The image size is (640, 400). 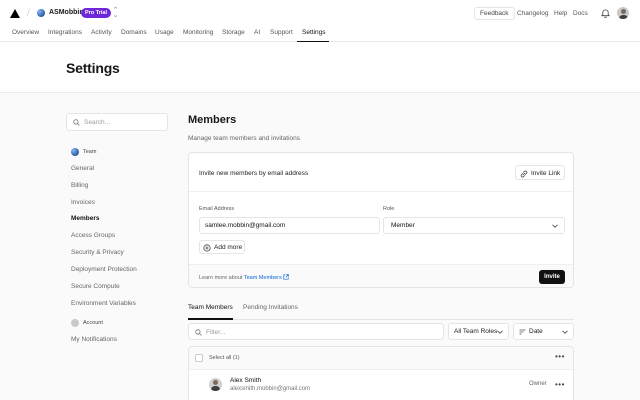 What do you see at coordinates (101, 32) in the screenshot?
I see `tab-activity: Activity` at bounding box center [101, 32].